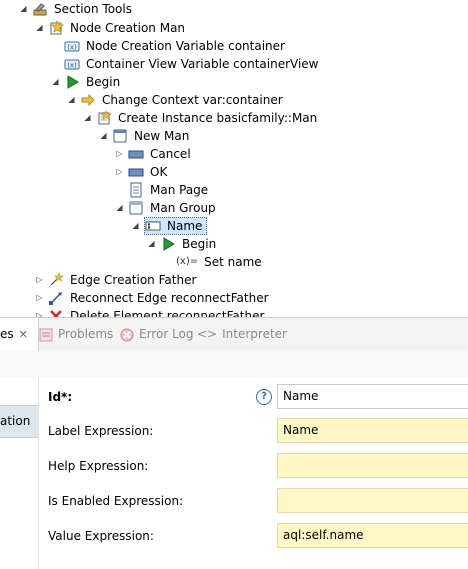  Describe the element at coordinates (120, 136) in the screenshot. I see `dialog-window-icon` at that location.